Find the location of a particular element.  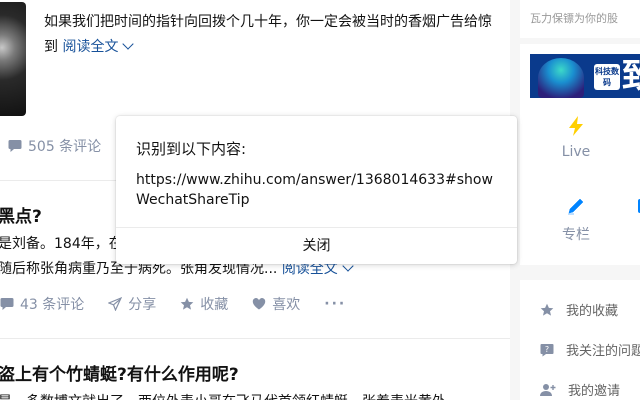

comments-button: 43 条评论 is located at coordinates (42, 304).